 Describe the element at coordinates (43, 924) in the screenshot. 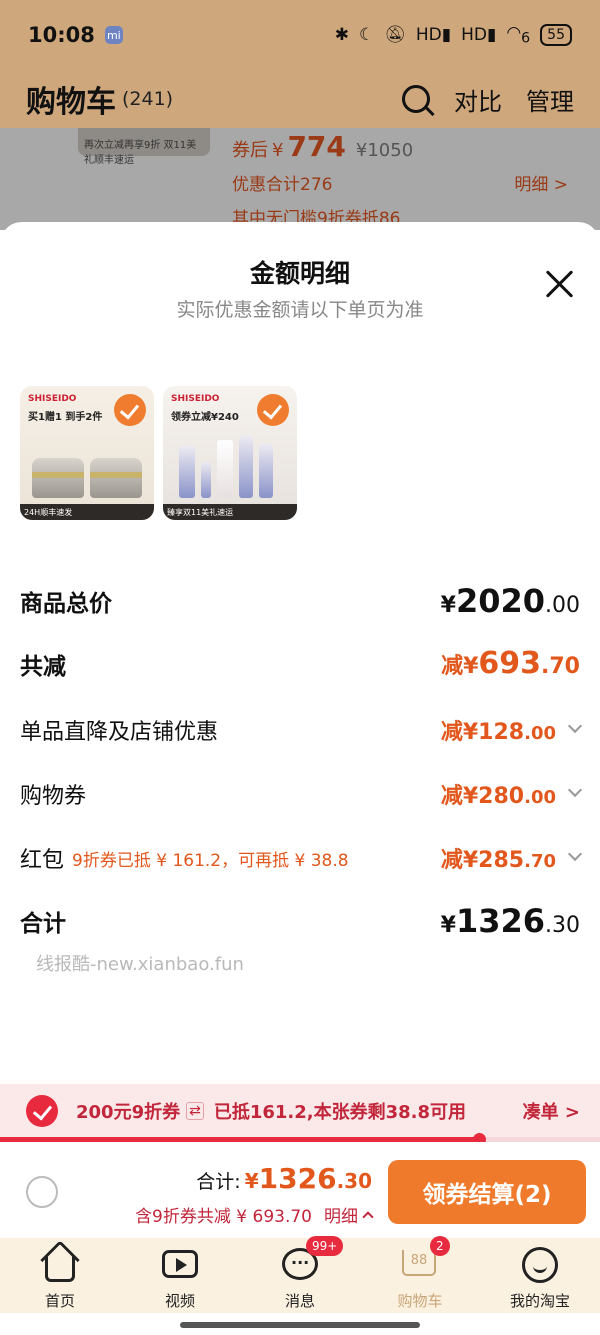

I see `row-label: 合计` at that location.